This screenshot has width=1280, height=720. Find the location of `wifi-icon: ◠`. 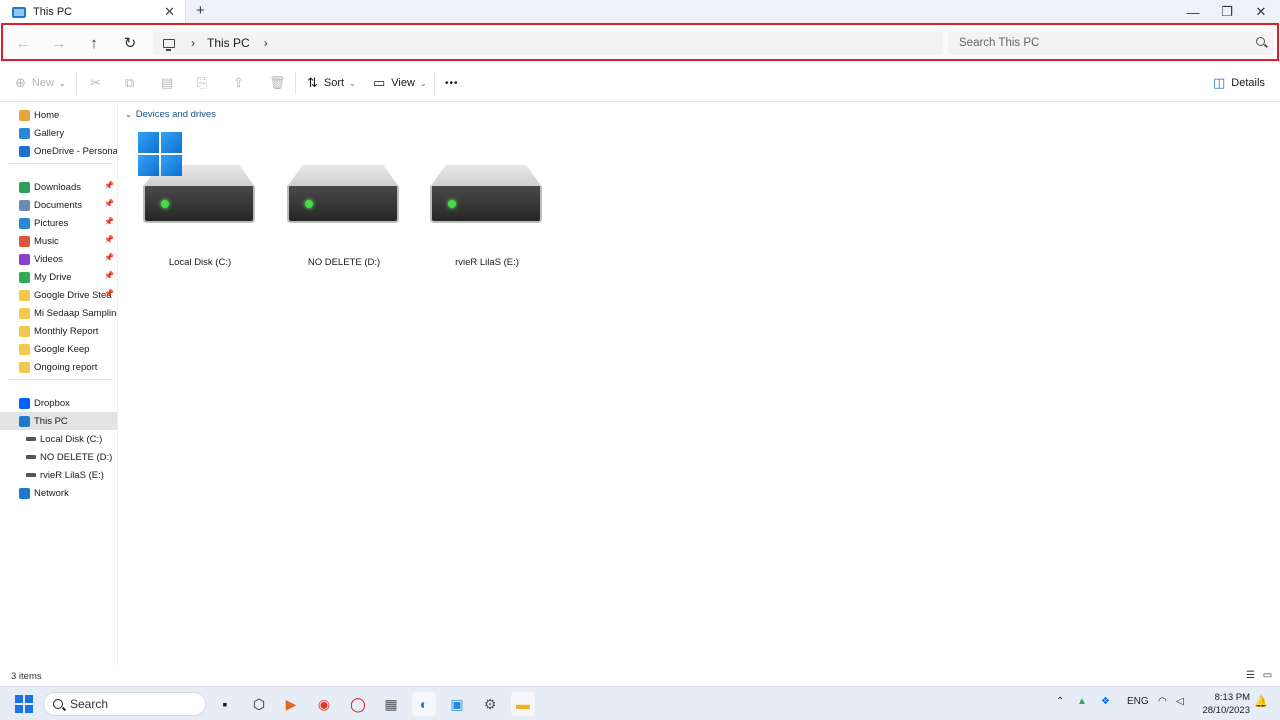

wifi-icon: ◠ is located at coordinates (1162, 701).